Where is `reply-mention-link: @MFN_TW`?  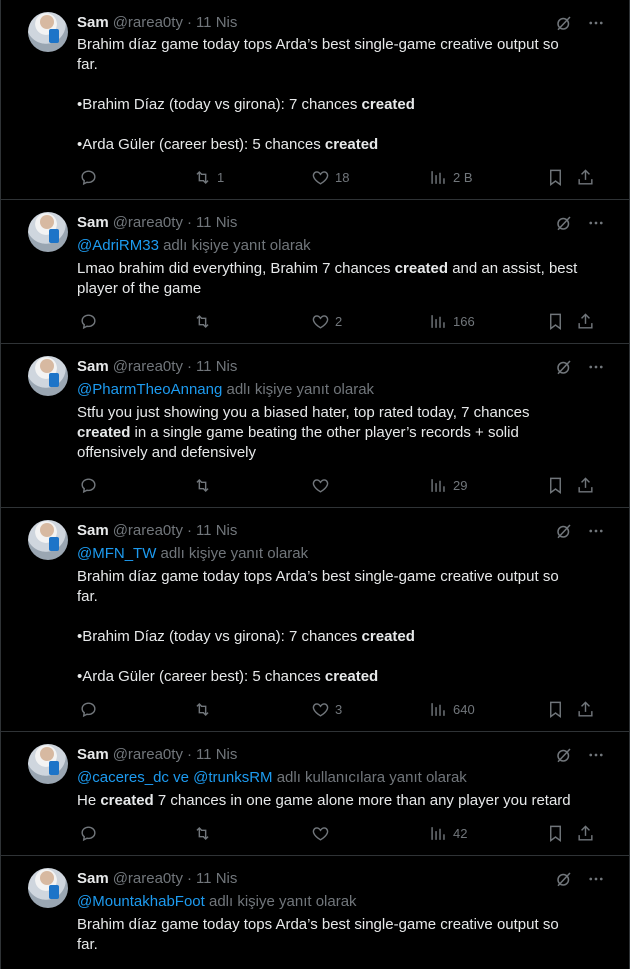
reply-mention-link: @MFN_TW is located at coordinates (116, 553).